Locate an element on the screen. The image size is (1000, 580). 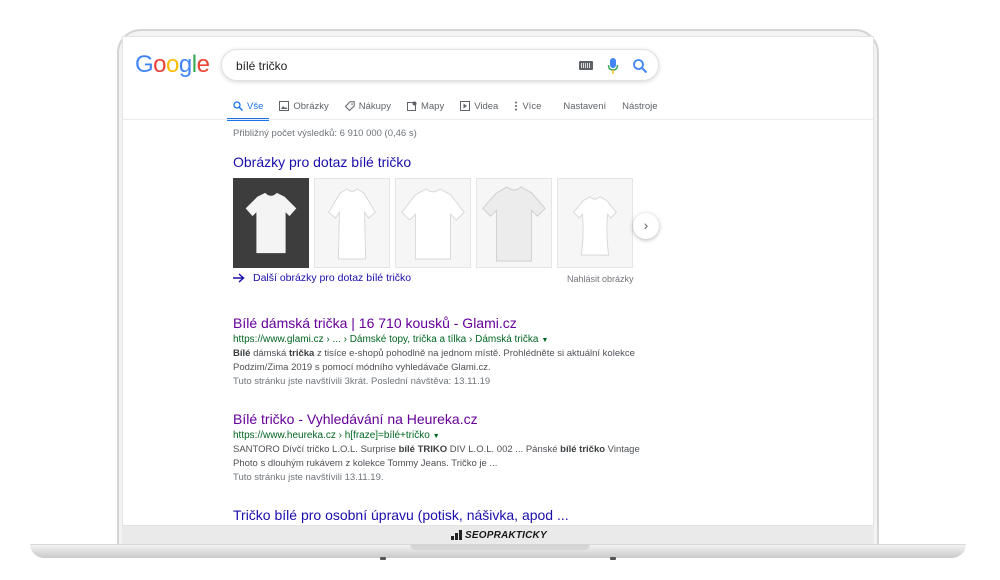
tab-videos: Videa is located at coordinates (479, 106).